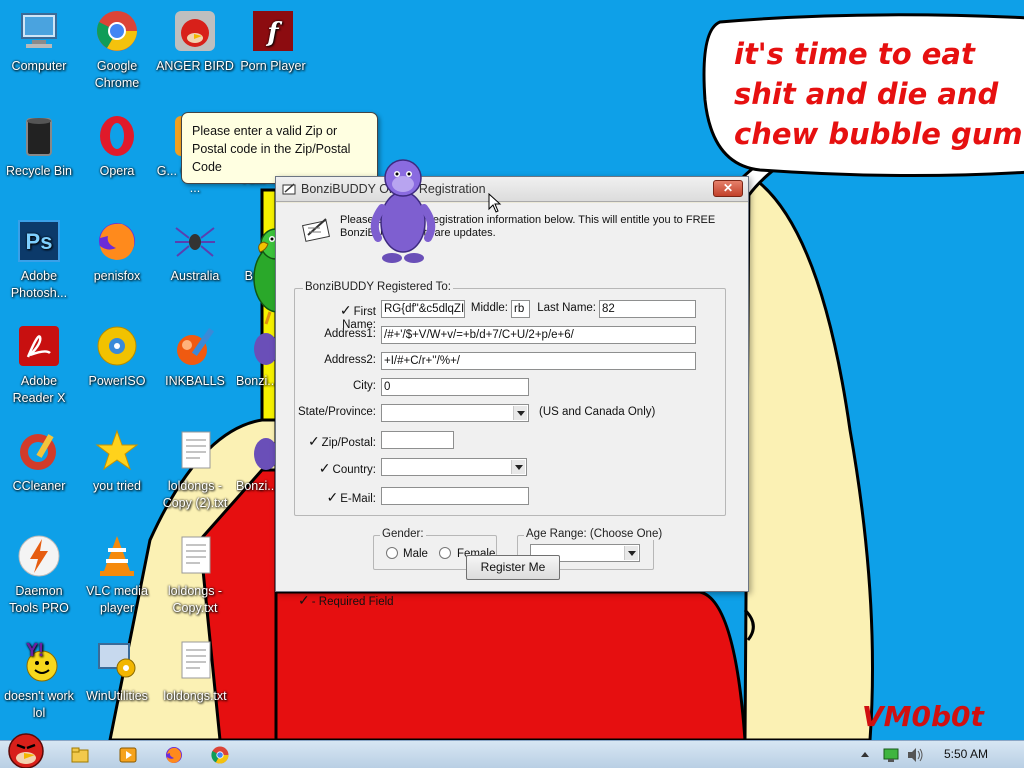  I want to click on computer-icon, so click(39, 31).